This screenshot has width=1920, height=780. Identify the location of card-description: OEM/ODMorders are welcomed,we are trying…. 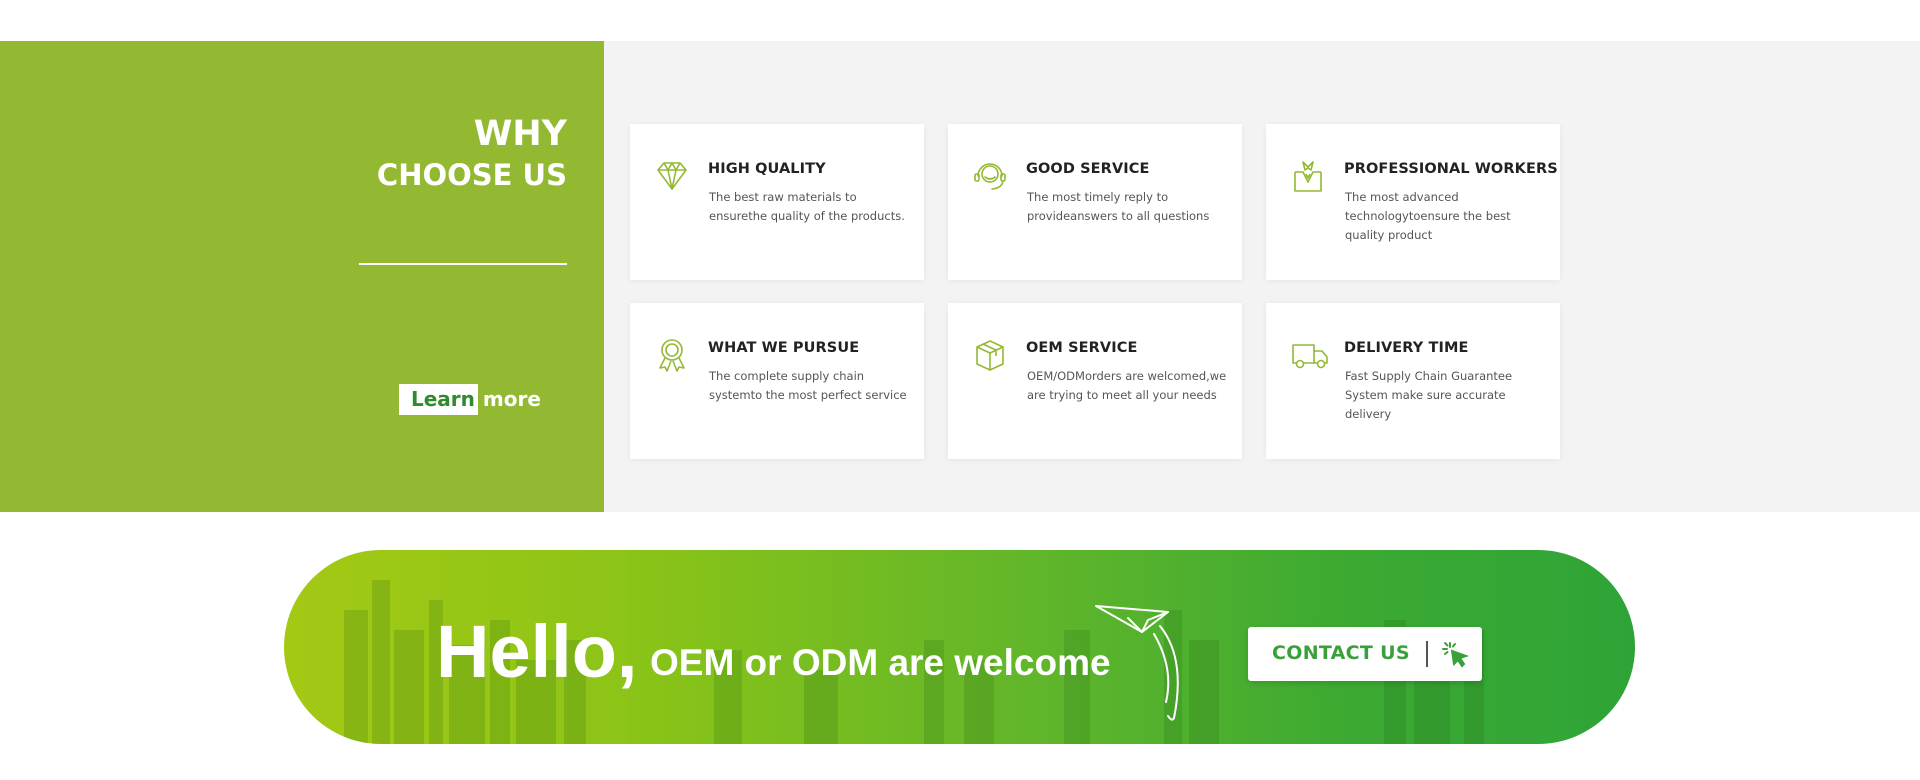
(1127, 385).